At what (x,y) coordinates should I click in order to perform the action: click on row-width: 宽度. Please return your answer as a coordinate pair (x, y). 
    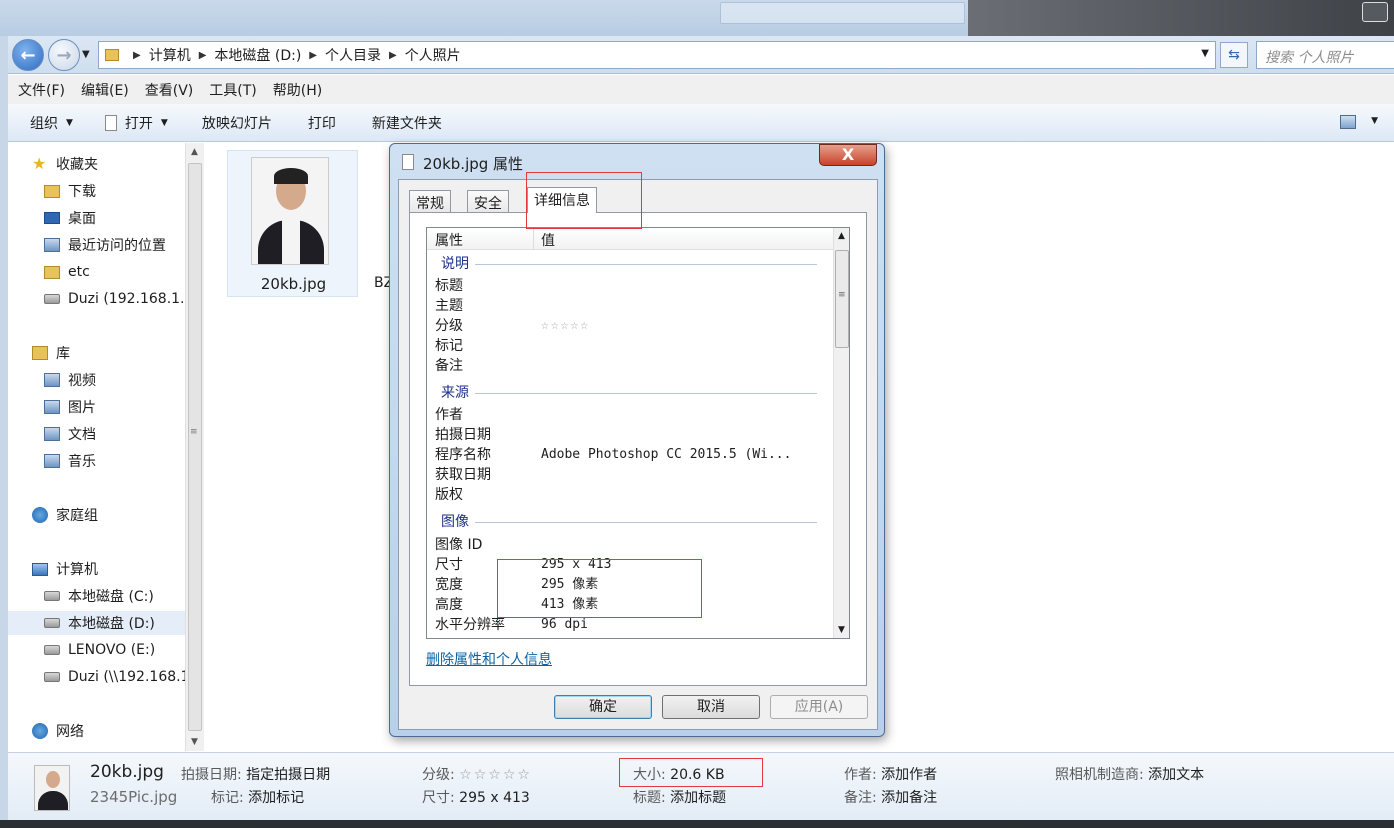
    Looking at the image, I should click on (449, 585).